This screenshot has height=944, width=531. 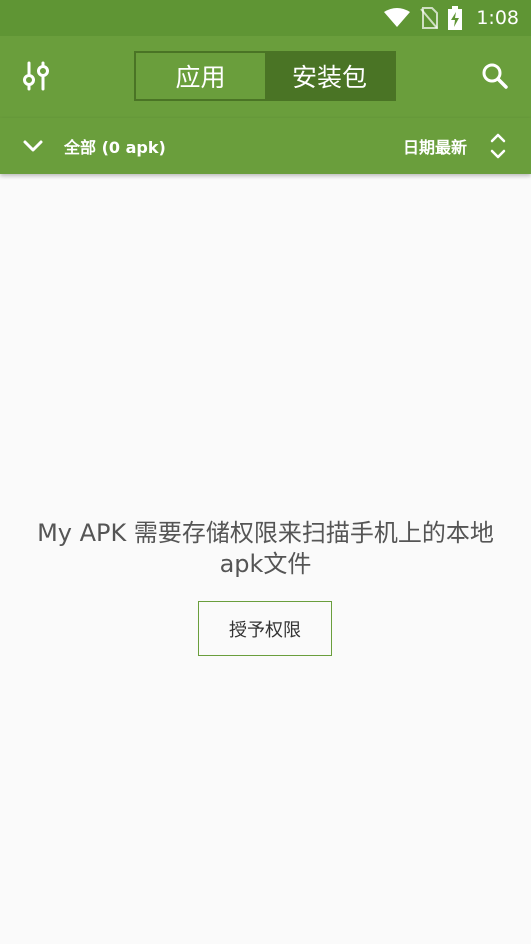 I want to click on permission-message: My APK 需要存储权限来扫描手机上的本地apk文件, so click(x=265, y=548).